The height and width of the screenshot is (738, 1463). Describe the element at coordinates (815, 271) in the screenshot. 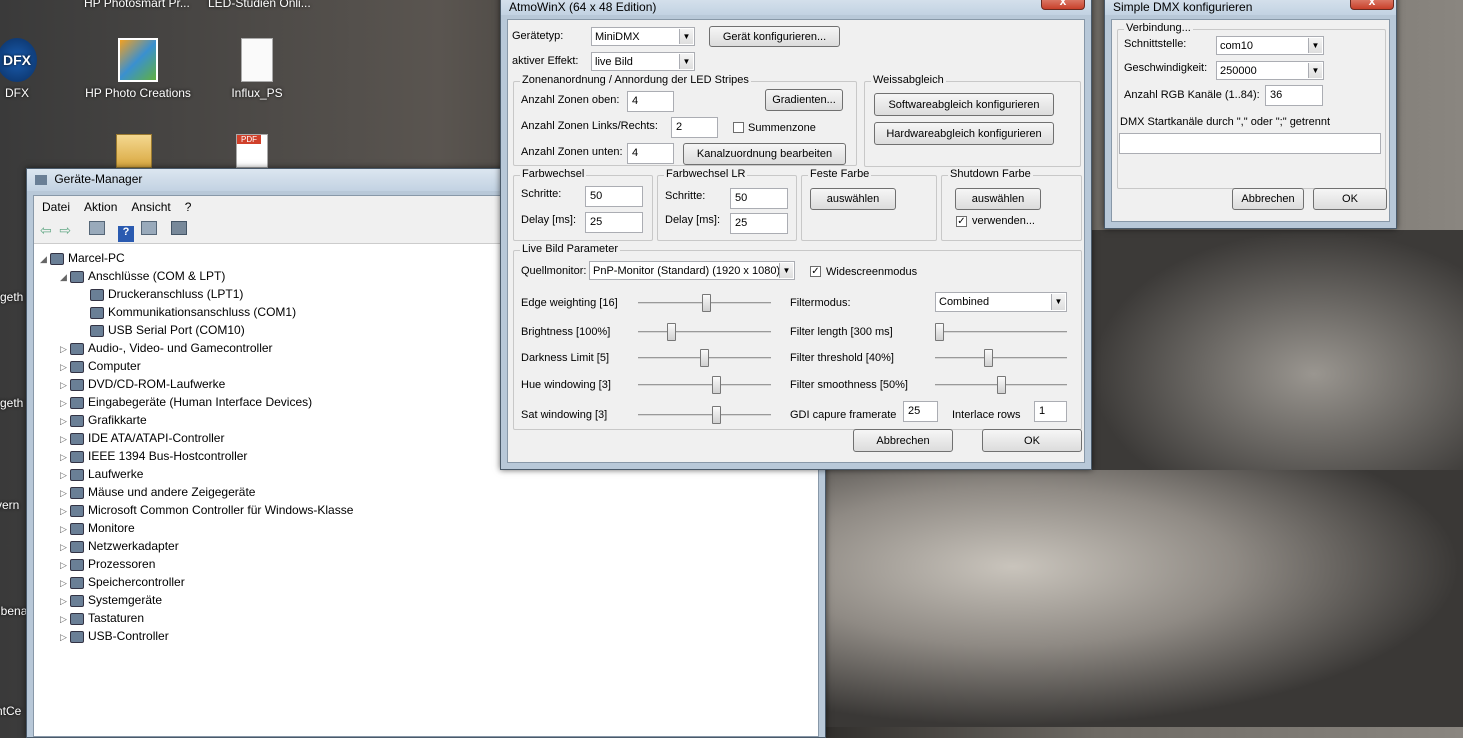

I see `widescreen-checkbox: ✓` at that location.